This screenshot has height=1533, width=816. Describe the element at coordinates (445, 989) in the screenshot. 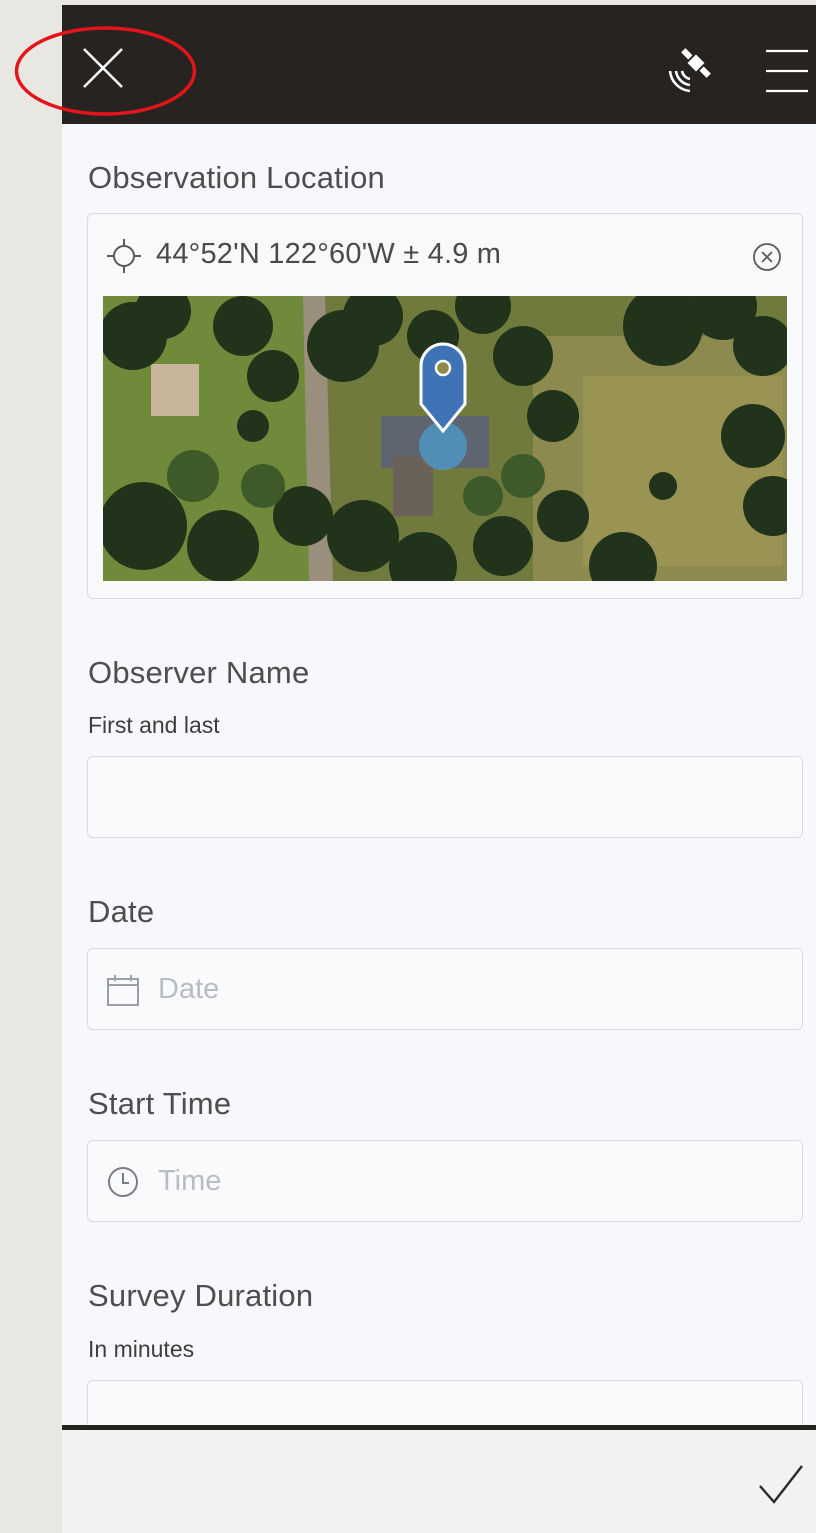

I see `date-input: Date` at that location.